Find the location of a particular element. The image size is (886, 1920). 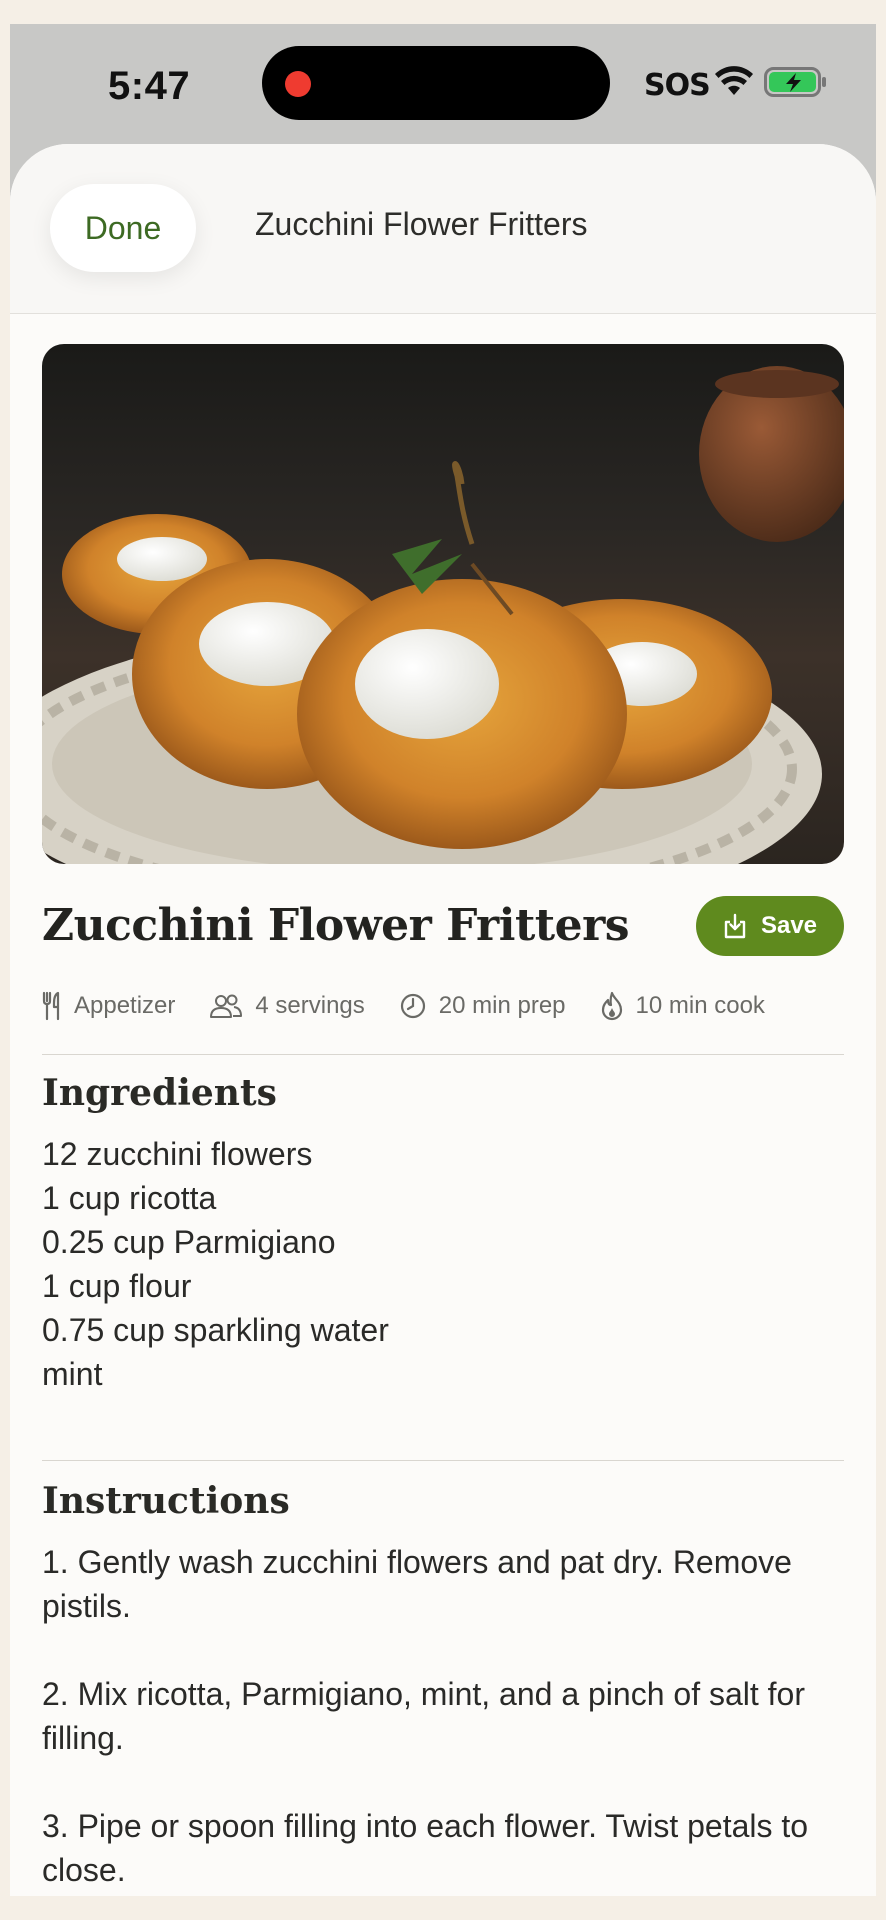

fork-knife-icon is located at coordinates (51, 1006).